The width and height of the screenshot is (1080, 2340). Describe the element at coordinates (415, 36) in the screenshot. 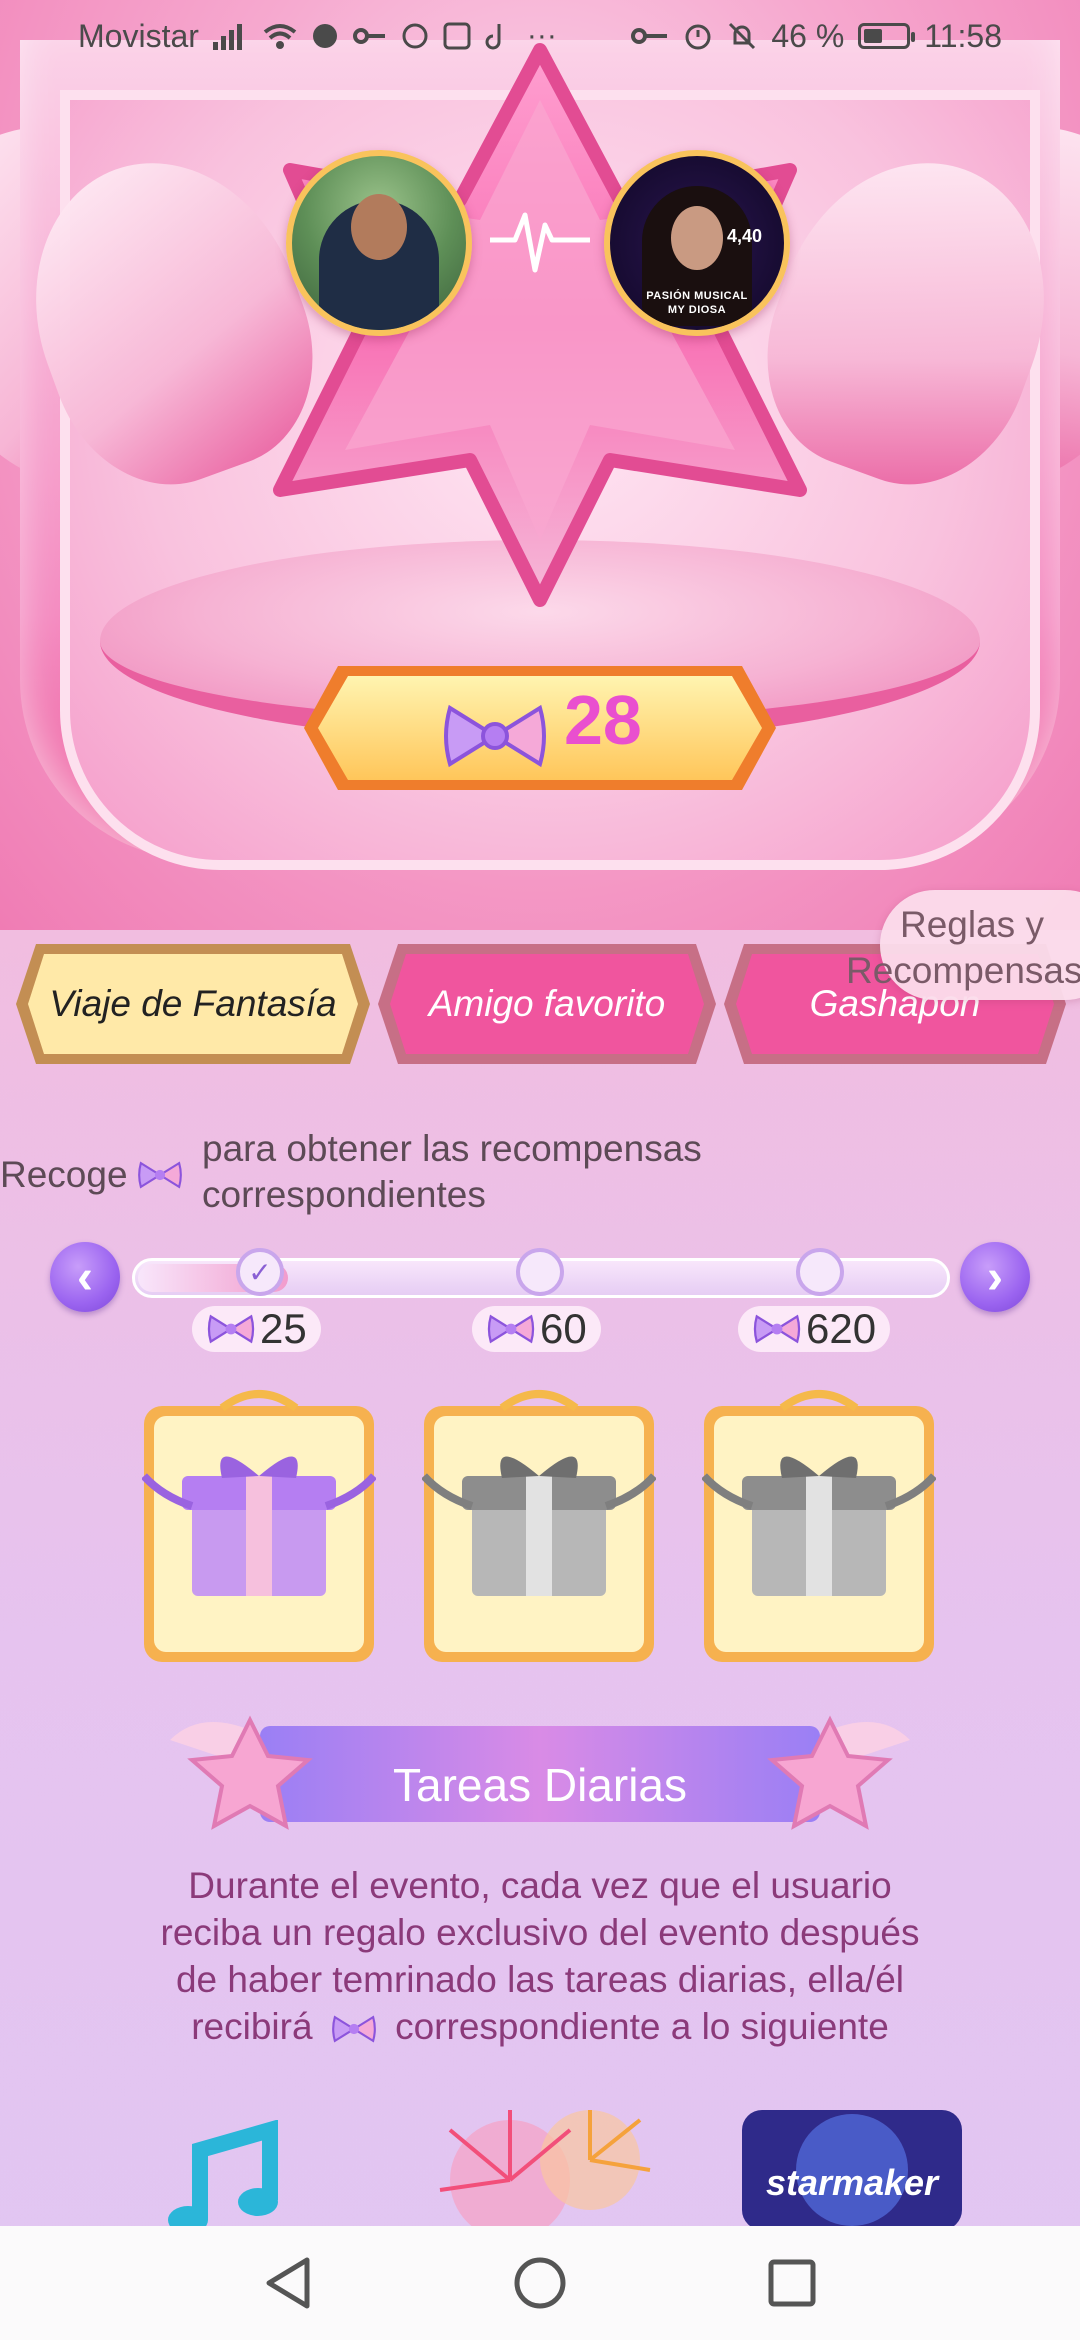

I see `whatsapp-icon` at that location.